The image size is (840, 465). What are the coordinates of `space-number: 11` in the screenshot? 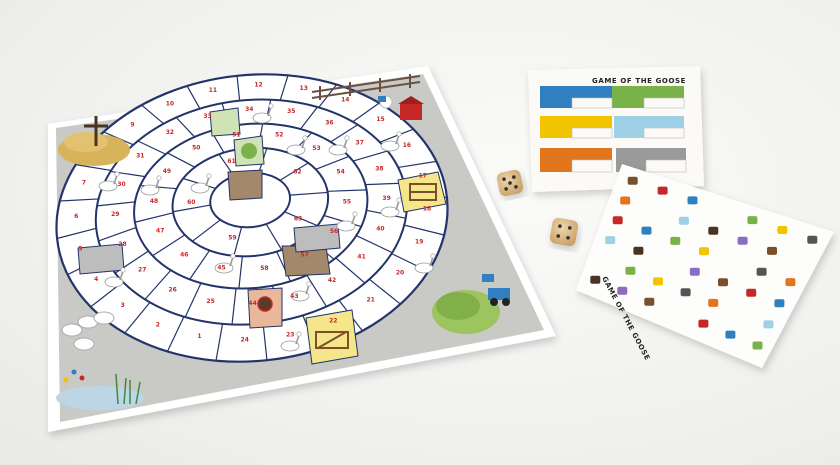 It's located at (213, 90).